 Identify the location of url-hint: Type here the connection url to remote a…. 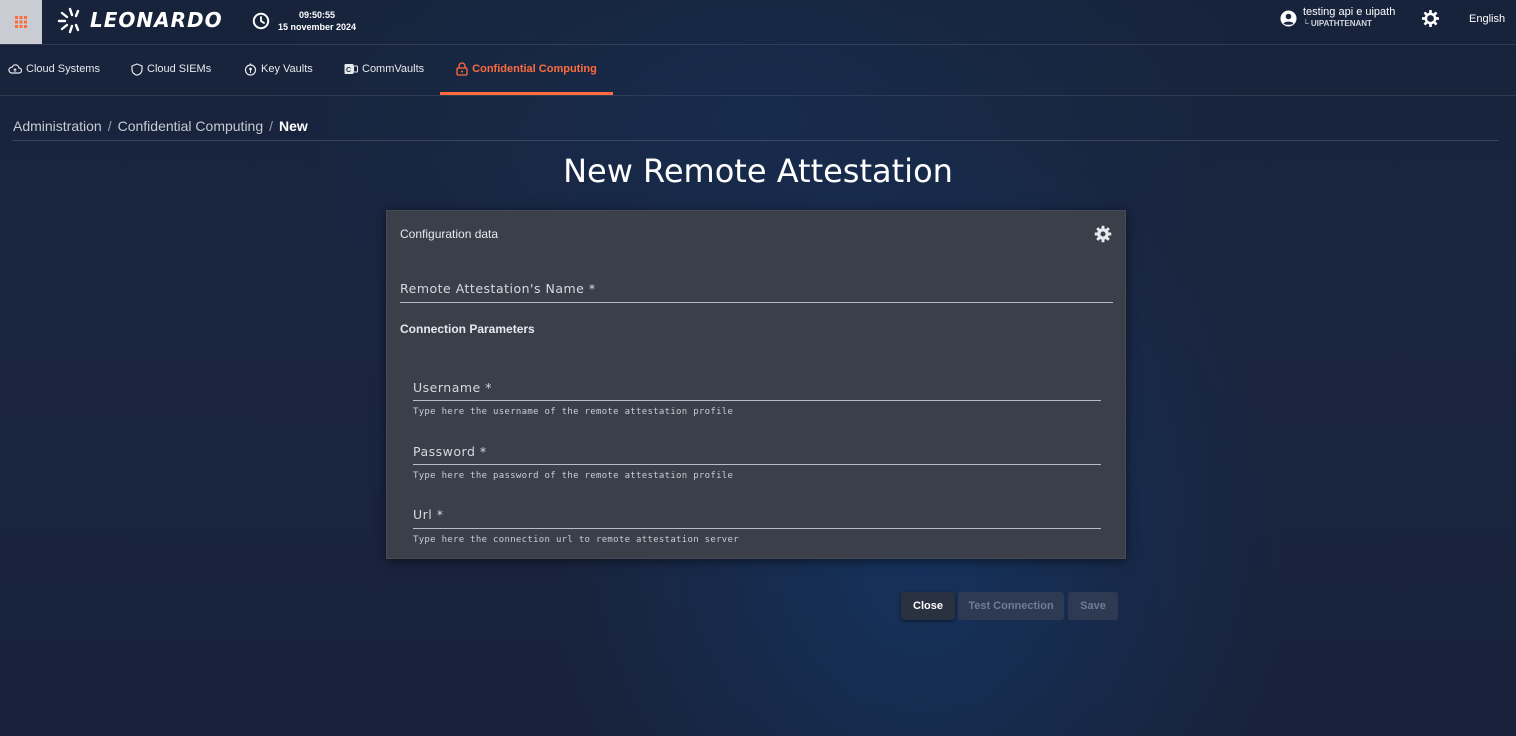
(576, 540).